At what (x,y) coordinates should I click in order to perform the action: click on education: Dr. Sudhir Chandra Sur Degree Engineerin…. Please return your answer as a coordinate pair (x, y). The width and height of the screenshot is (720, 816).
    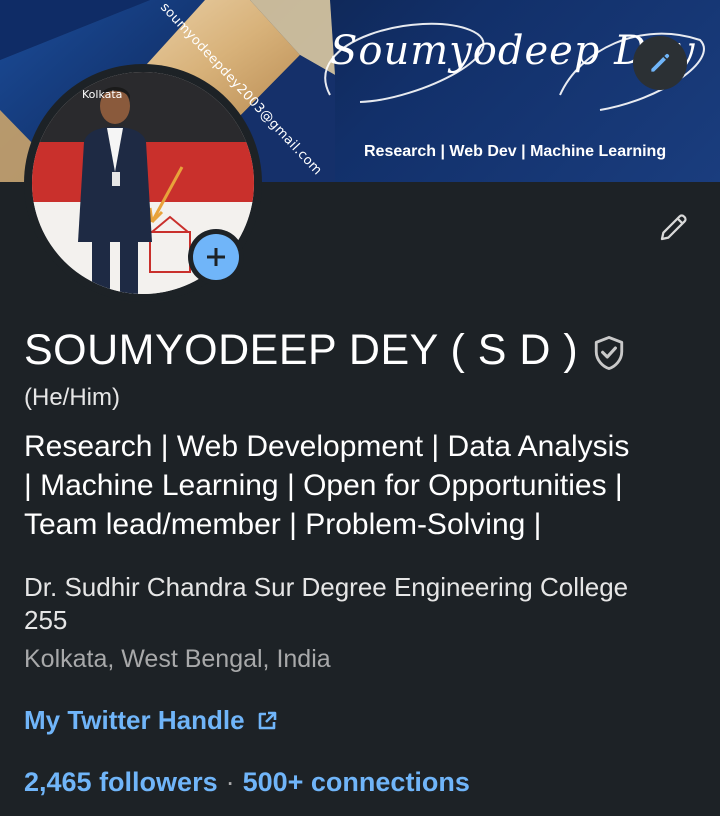
    Looking at the image, I should click on (364, 604).